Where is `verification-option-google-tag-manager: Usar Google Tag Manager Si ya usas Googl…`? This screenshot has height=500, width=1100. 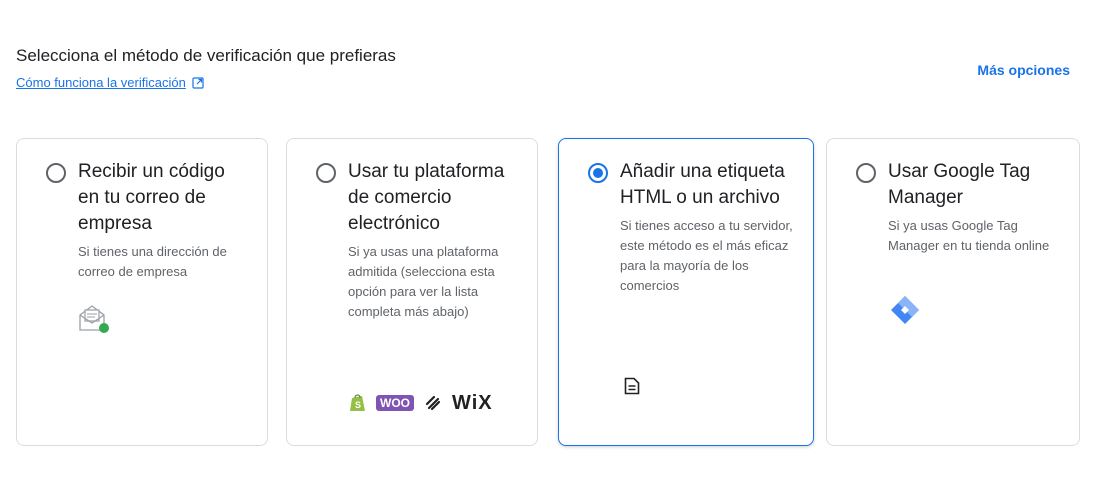
verification-option-google-tag-manager: Usar Google Tag Manager Si ya usas Googl… is located at coordinates (953, 292).